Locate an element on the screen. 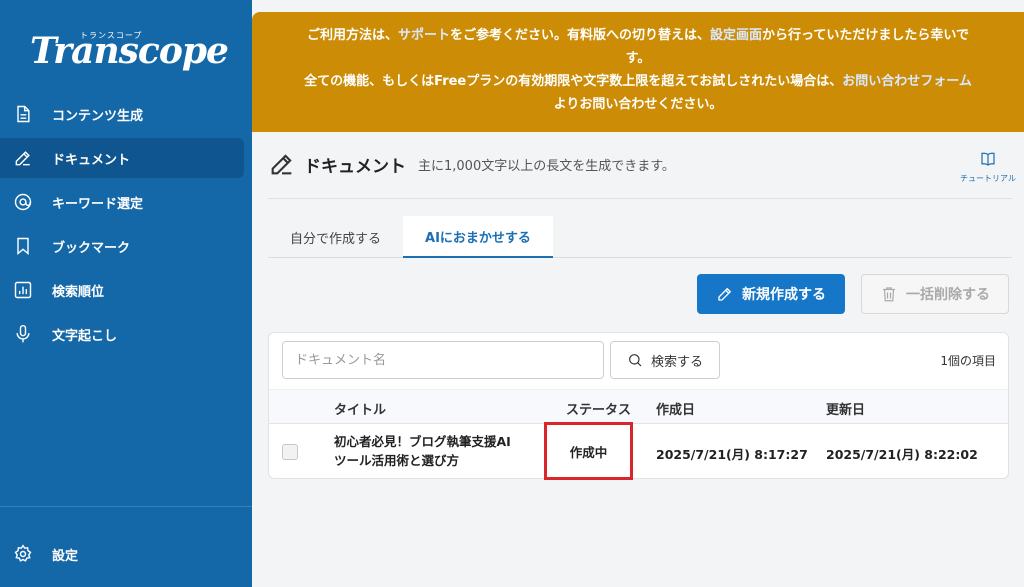 This screenshot has height=587, width=1024. banner-line-2: す。 is located at coordinates (638, 58).